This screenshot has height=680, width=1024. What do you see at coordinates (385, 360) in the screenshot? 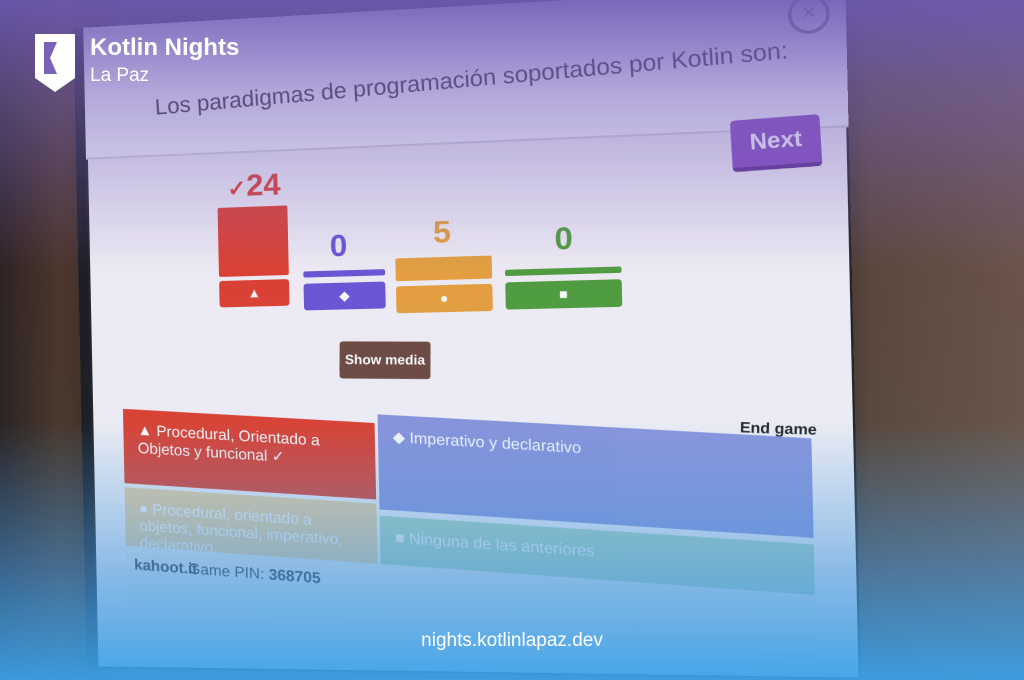
I see `show-media-button: Show media` at bounding box center [385, 360].